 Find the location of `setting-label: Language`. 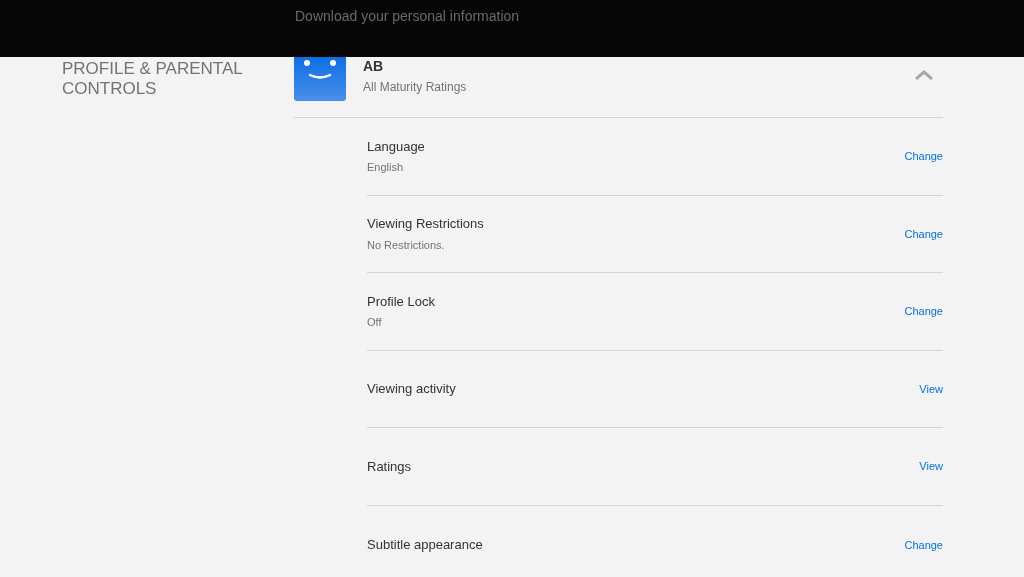

setting-label: Language is located at coordinates (396, 146).